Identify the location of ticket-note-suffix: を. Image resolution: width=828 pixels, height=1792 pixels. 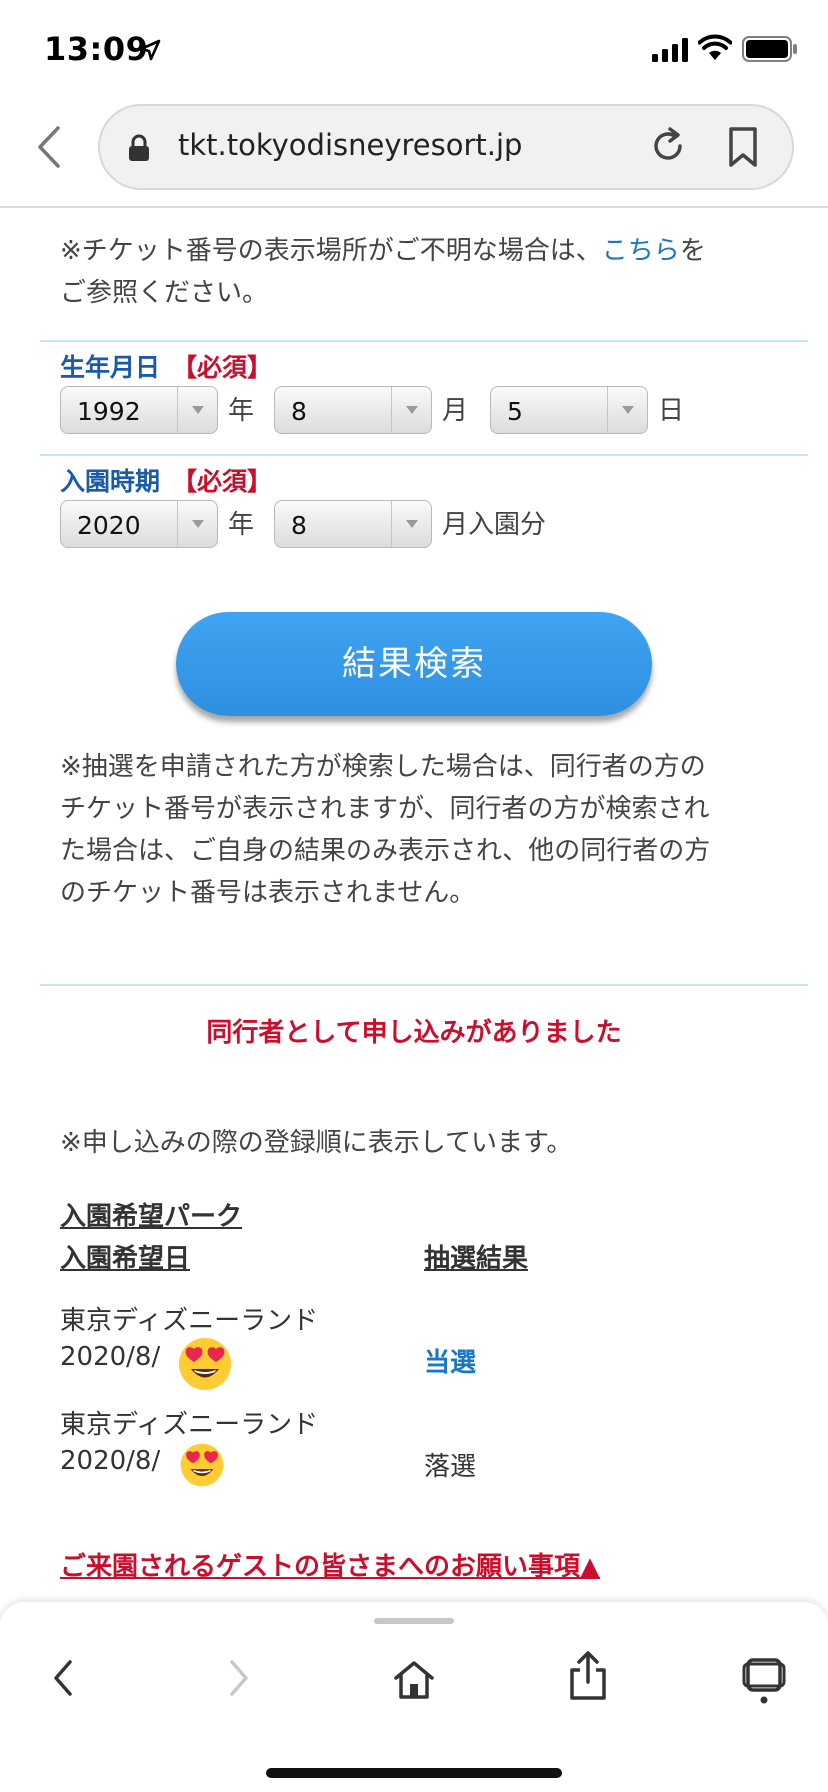
(692, 251).